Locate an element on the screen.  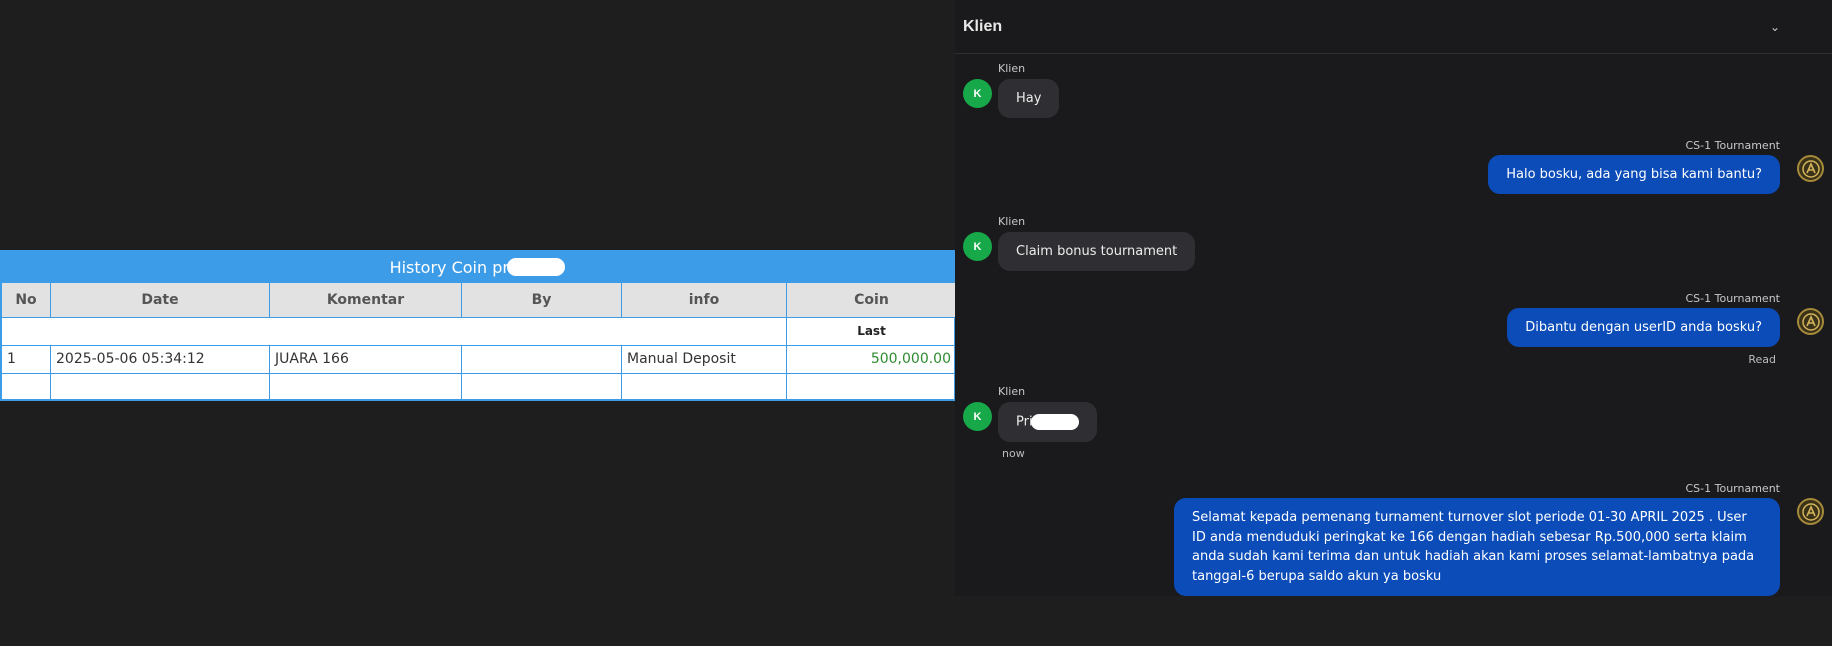
subheader-empty-cell is located at coordinates (394, 331).